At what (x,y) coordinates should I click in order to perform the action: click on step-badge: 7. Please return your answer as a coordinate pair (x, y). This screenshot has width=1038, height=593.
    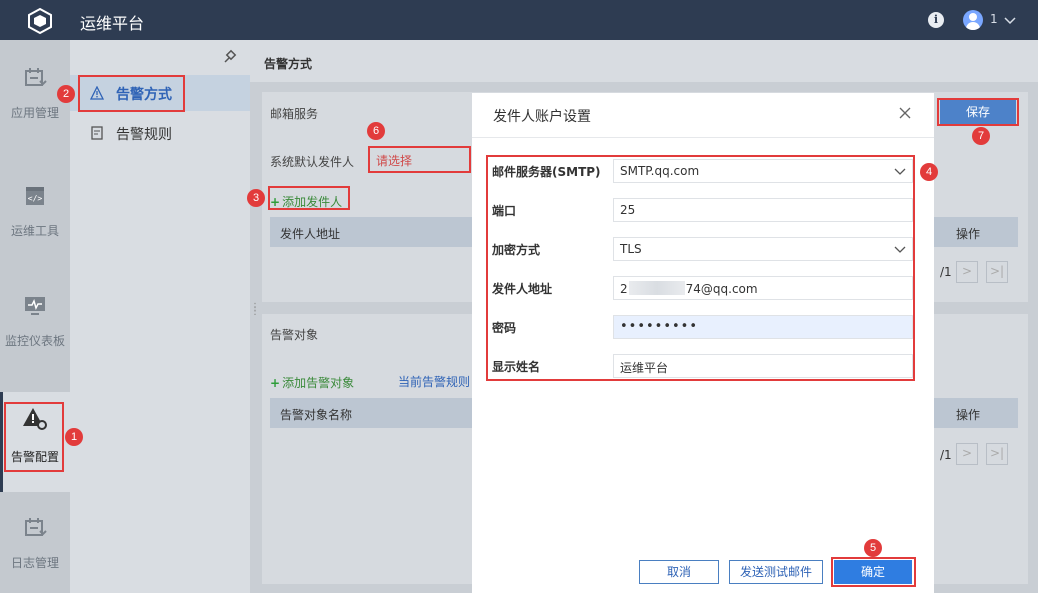
    Looking at the image, I should click on (981, 136).